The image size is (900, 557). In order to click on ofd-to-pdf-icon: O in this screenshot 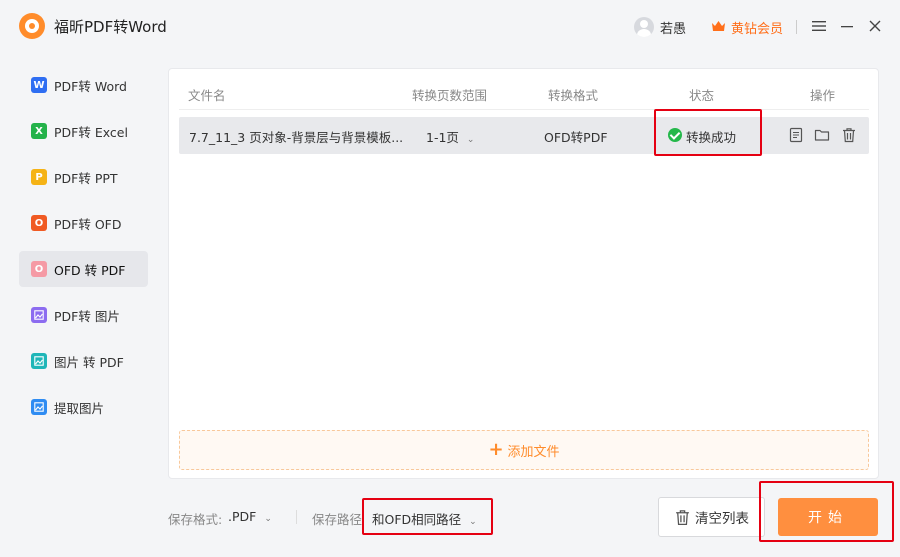, I will do `click(39, 269)`.